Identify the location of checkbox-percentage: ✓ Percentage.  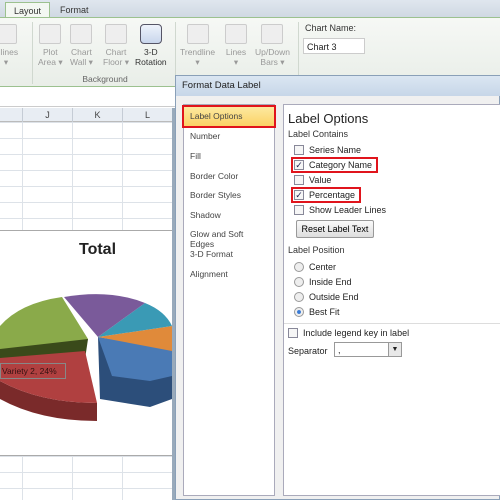
(326, 195).